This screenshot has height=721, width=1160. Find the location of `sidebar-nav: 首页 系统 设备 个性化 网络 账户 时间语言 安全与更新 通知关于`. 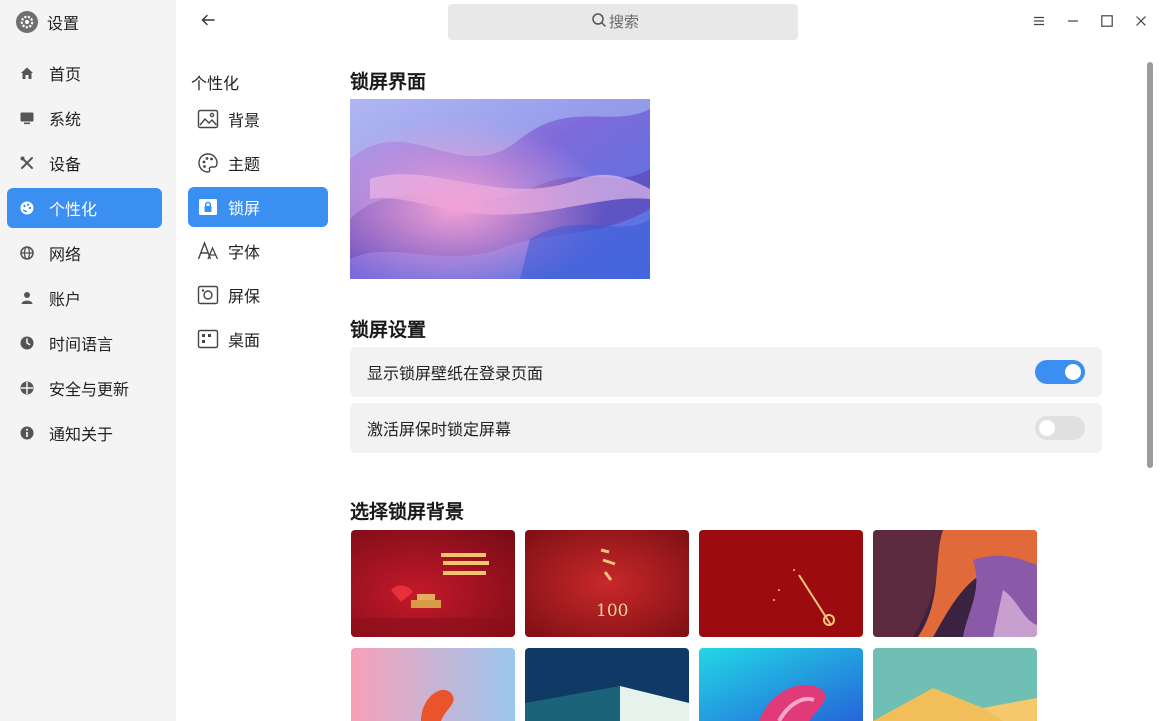

sidebar-nav: 首页 系统 设备 个性化 网络 账户 时间语言 安全与更新 通知关于 is located at coordinates (84, 255).